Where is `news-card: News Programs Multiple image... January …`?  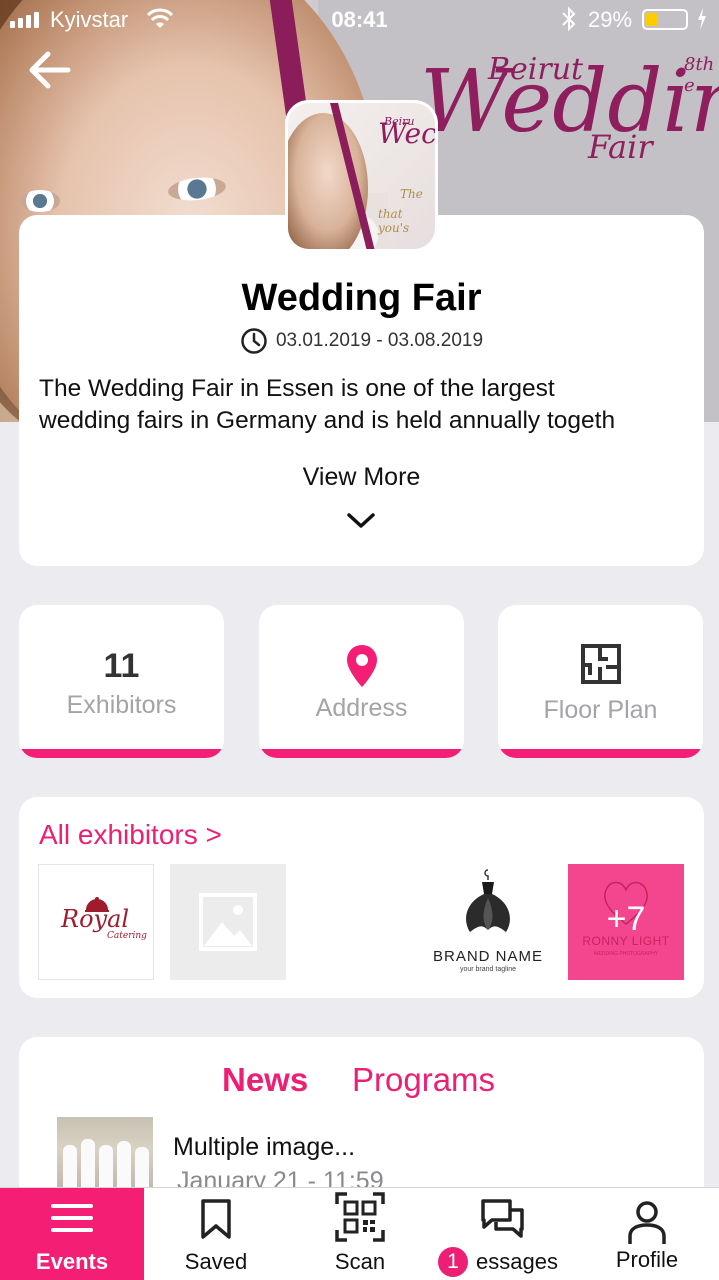 news-card: News Programs Multiple image... January … is located at coordinates (361, 1122).